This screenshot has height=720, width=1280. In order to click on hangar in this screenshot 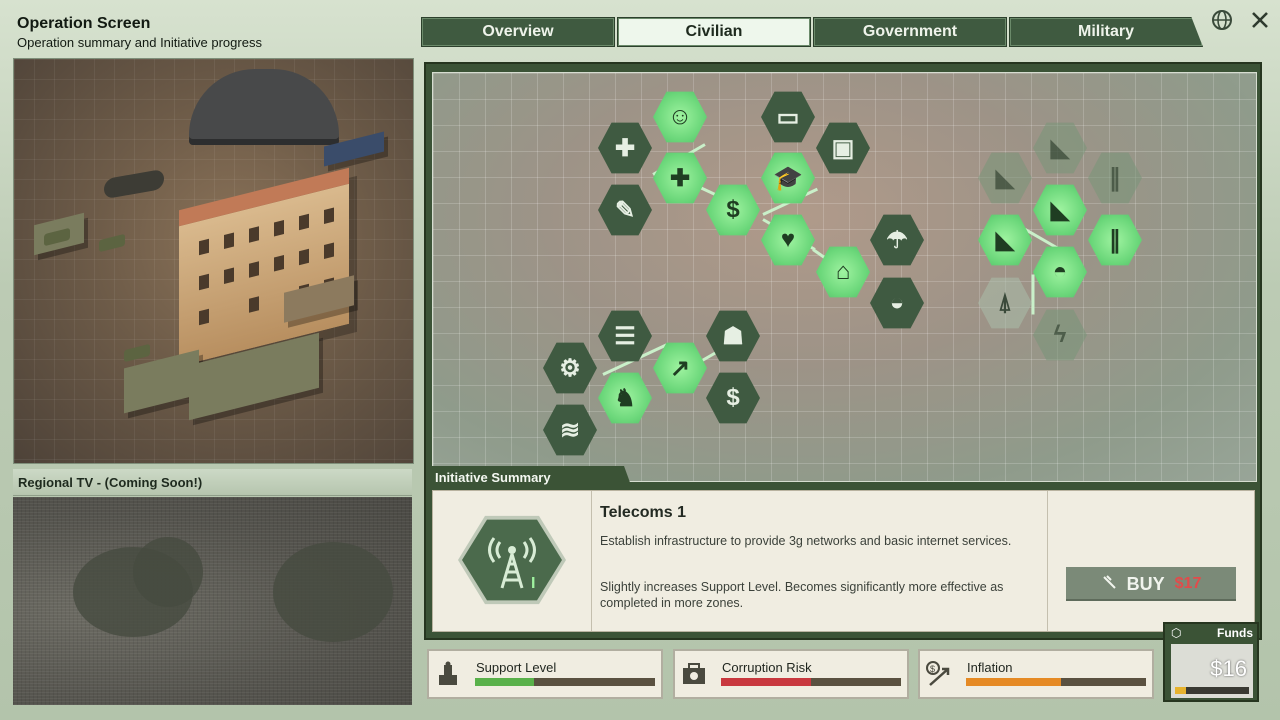, I will do `click(264, 104)`.